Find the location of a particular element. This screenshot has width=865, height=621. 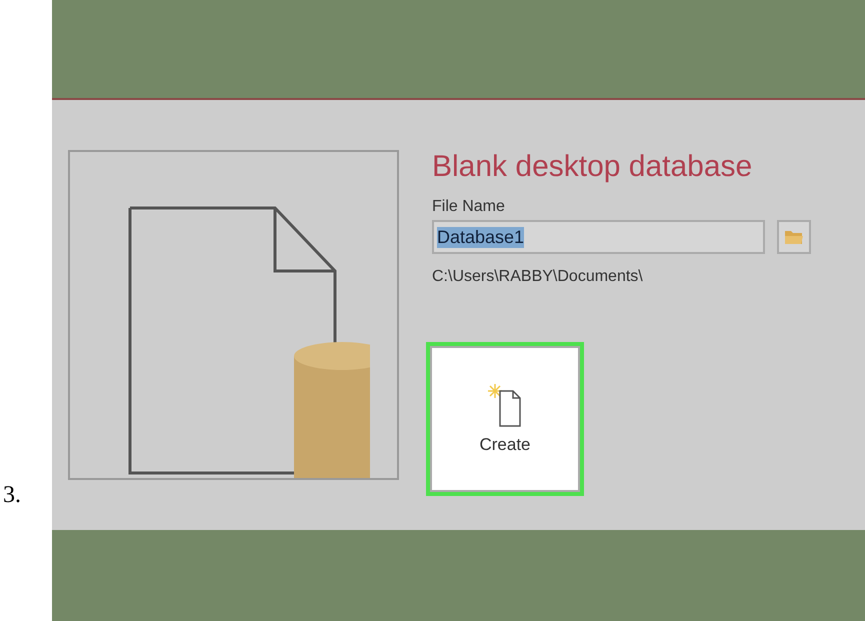

file-name-label: File Name is located at coordinates (469, 207).